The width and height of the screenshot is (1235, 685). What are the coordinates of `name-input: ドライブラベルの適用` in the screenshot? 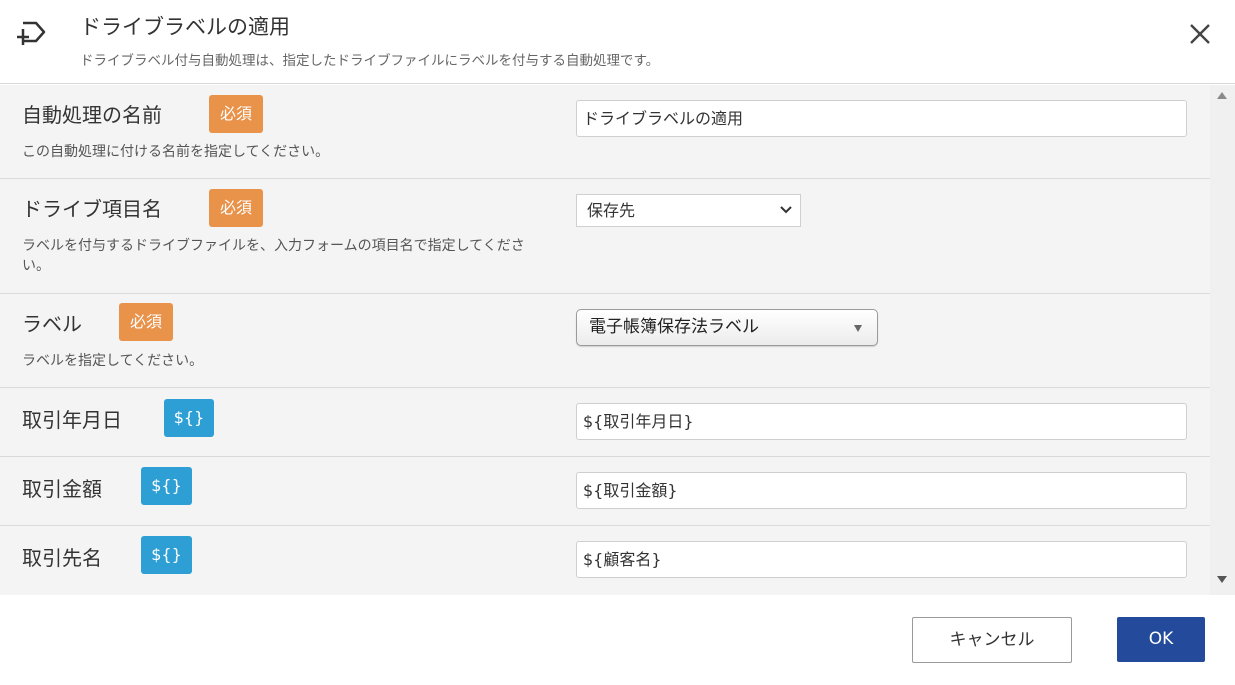 It's located at (881, 118).